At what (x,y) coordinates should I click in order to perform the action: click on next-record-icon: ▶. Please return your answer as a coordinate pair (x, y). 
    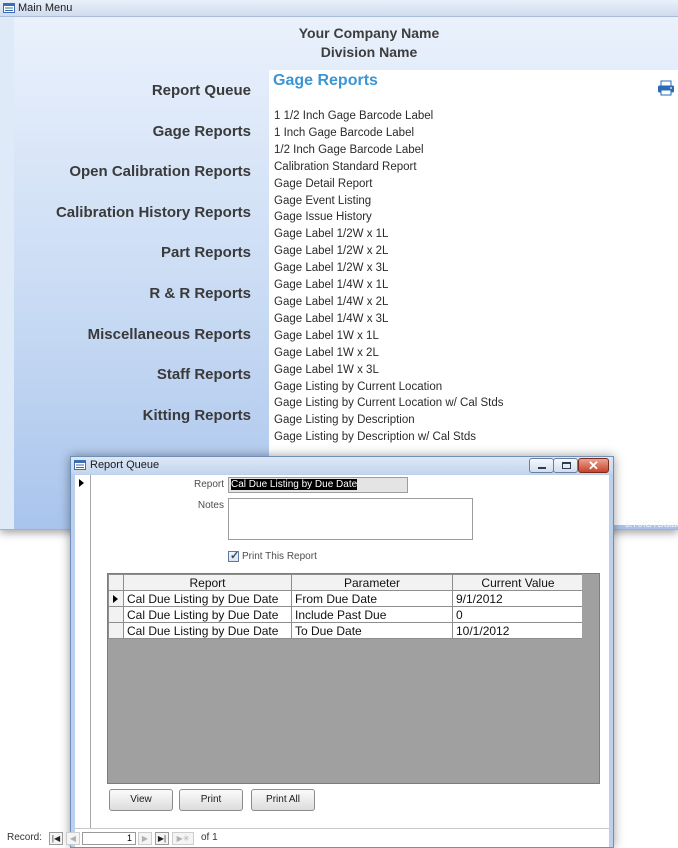
    Looking at the image, I should click on (145, 838).